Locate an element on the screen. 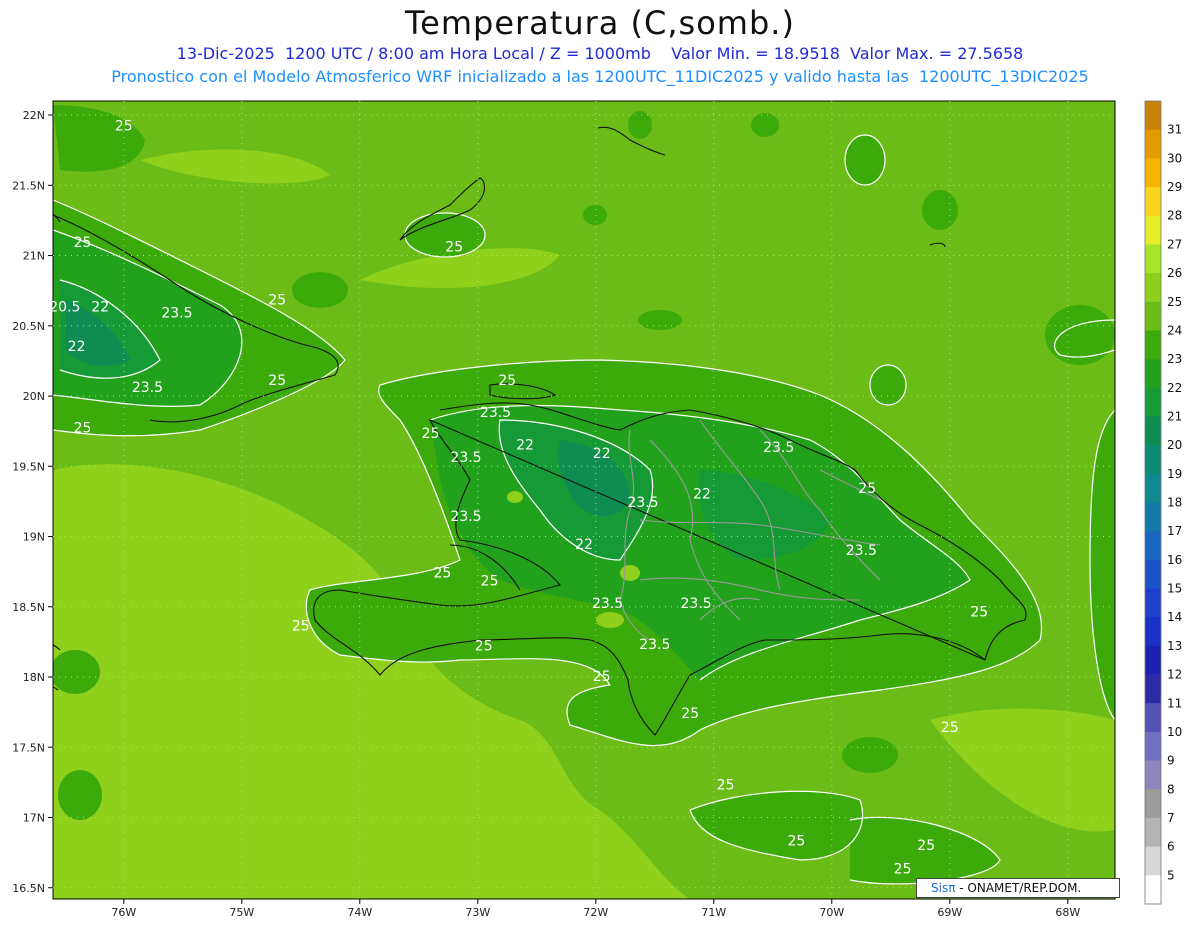 The image size is (1200, 927). colorbar-label: 20 is located at coordinates (1174, 445).